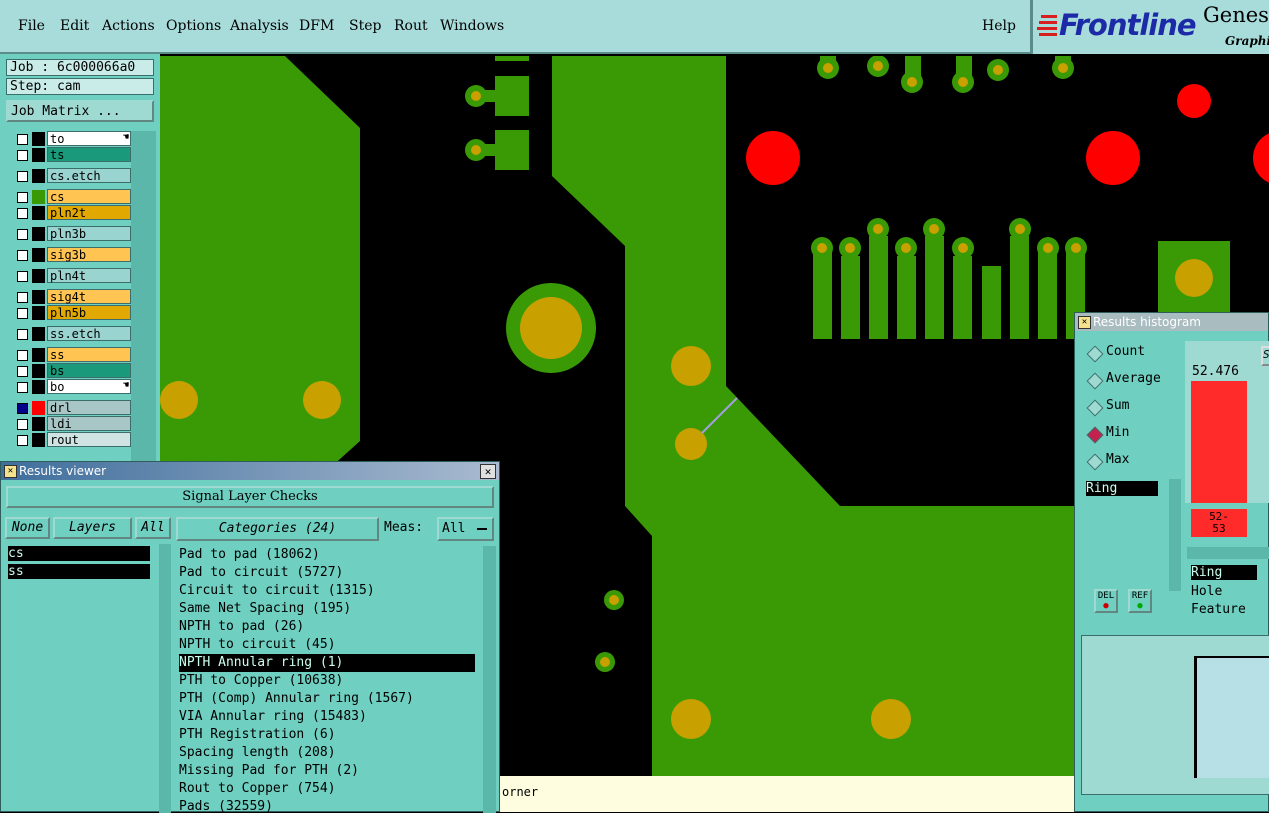 This screenshot has height=813, width=1269. I want to click on del-button: DEL ●, so click(1106, 601).